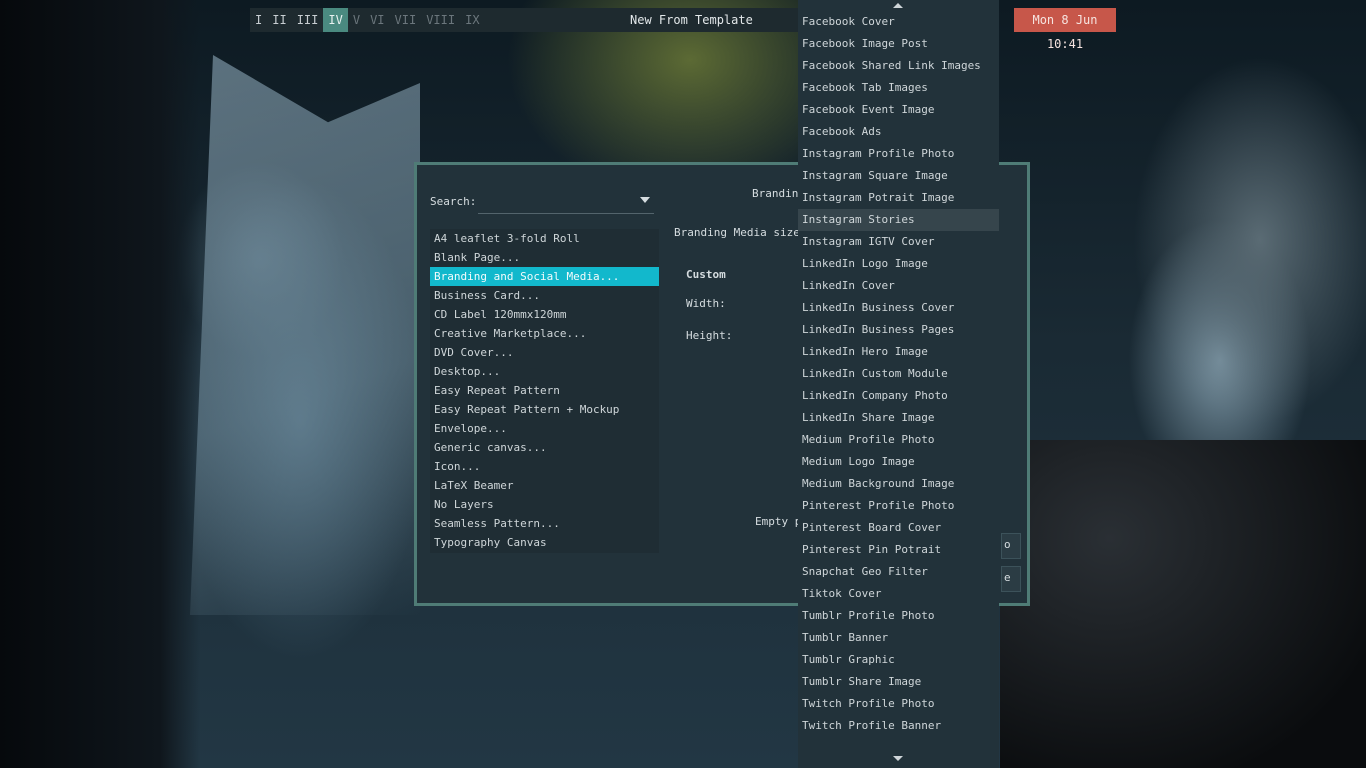 The width and height of the screenshot is (1366, 768). What do you see at coordinates (706, 303) in the screenshot?
I see `width-label: Width:` at bounding box center [706, 303].